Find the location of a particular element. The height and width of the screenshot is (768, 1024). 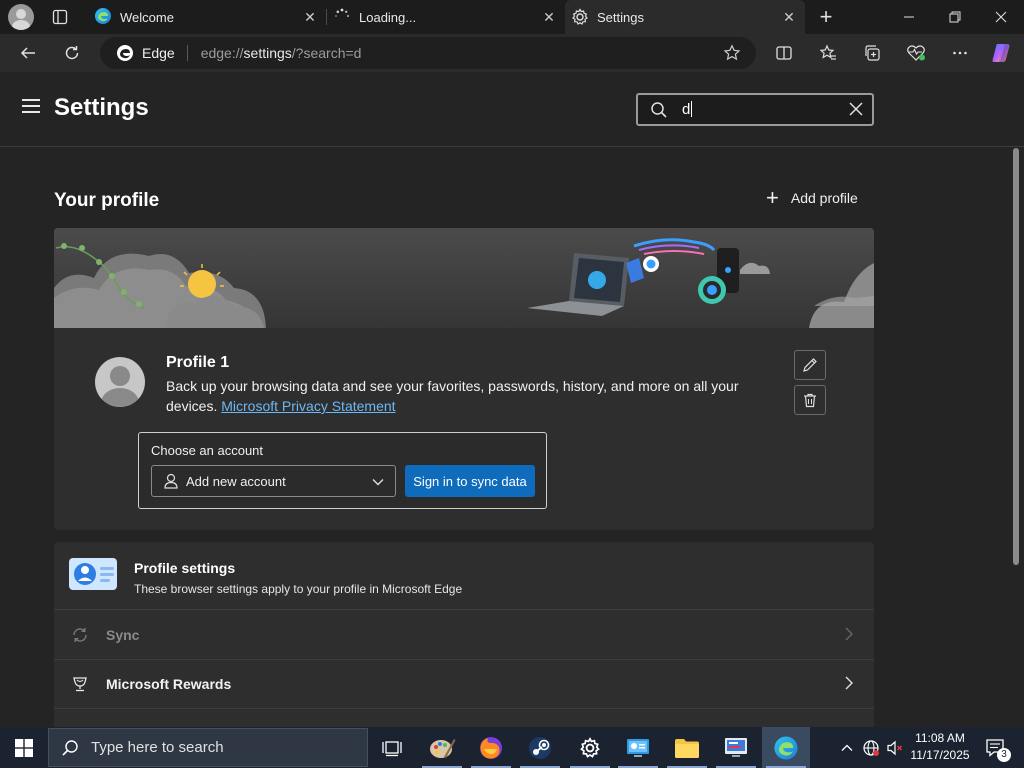

edge-logo-icon is located at coordinates (125, 53).